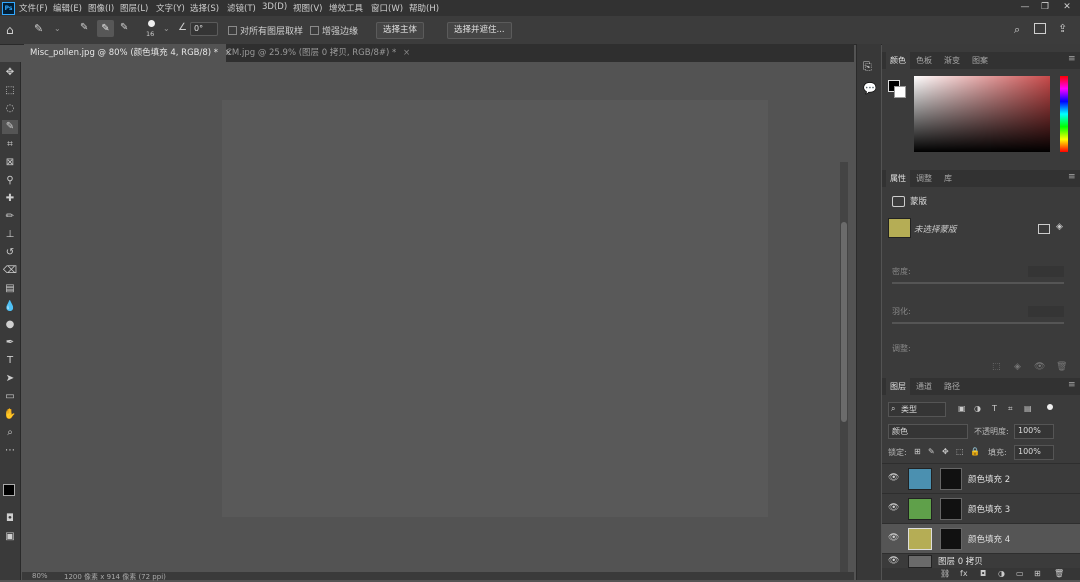  Describe the element at coordinates (232, 30) in the screenshot. I see `sample-all-layers-checkbox` at that location.